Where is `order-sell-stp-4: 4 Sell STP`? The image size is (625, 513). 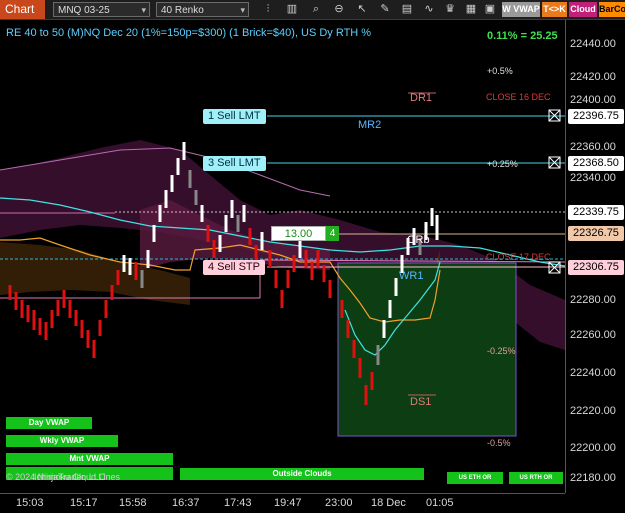 order-sell-stp-4: 4 Sell STP is located at coordinates (234, 267).